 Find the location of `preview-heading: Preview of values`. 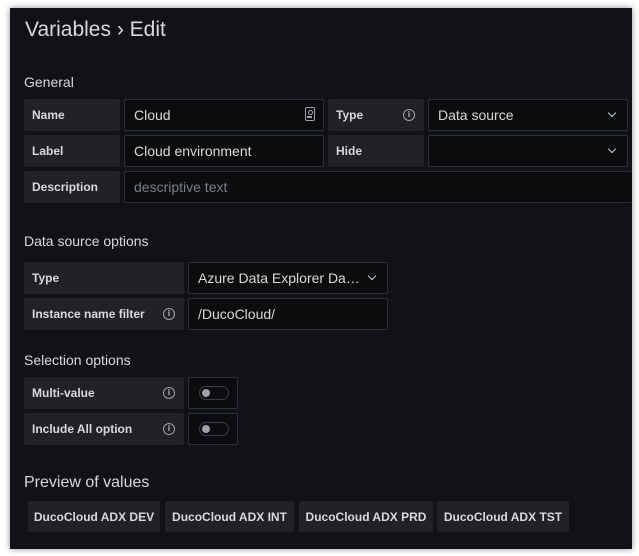

preview-heading: Preview of values is located at coordinates (87, 482).